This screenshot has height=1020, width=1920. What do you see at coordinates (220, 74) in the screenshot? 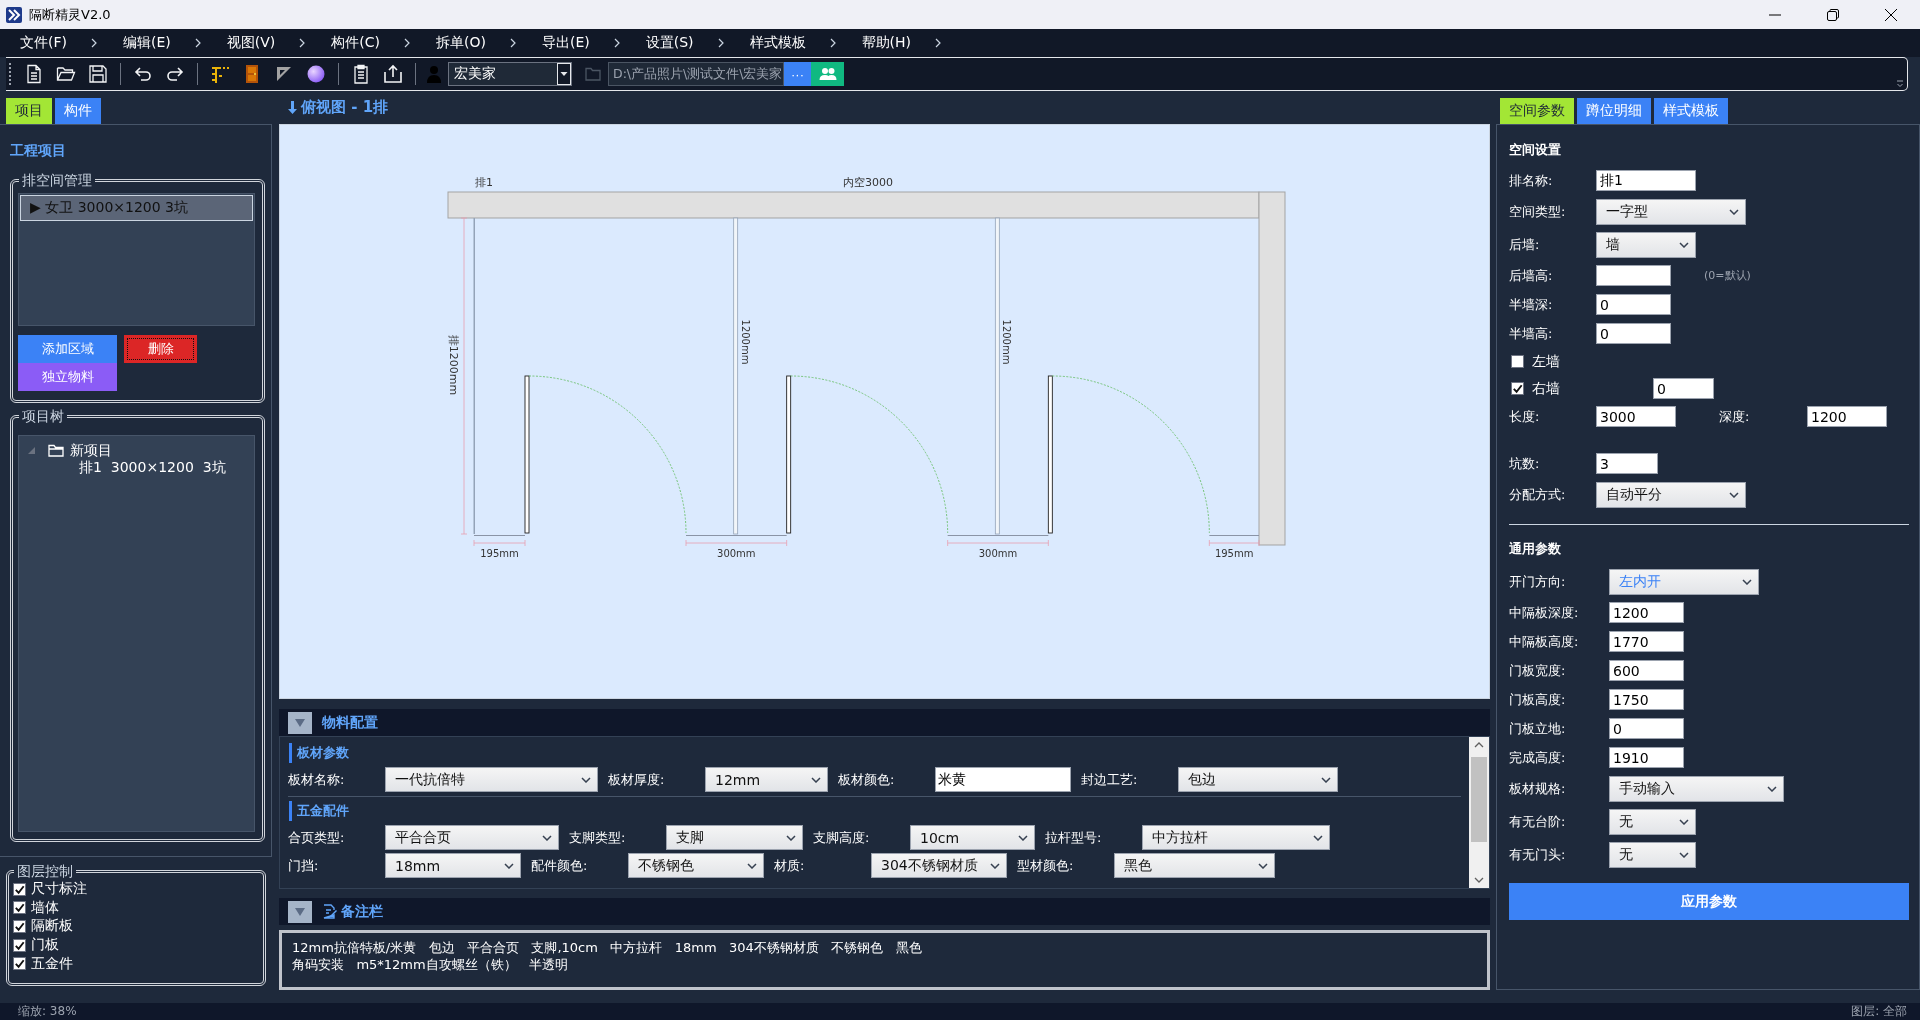
I see `dimension-tool-icon` at bounding box center [220, 74].